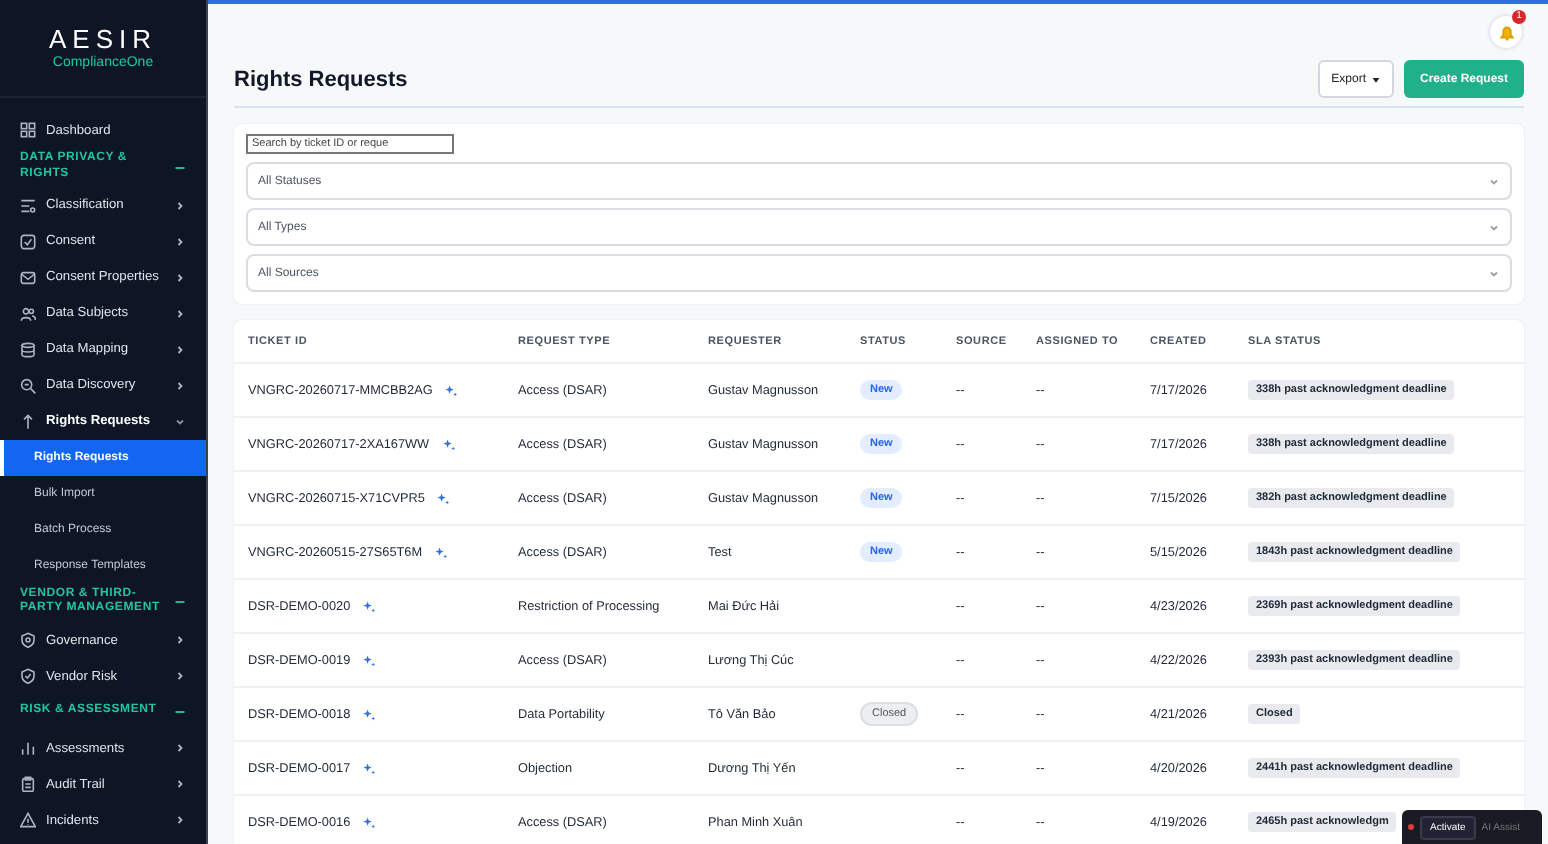 The height and width of the screenshot is (844, 1548). I want to click on envelope-icon, so click(28, 277).